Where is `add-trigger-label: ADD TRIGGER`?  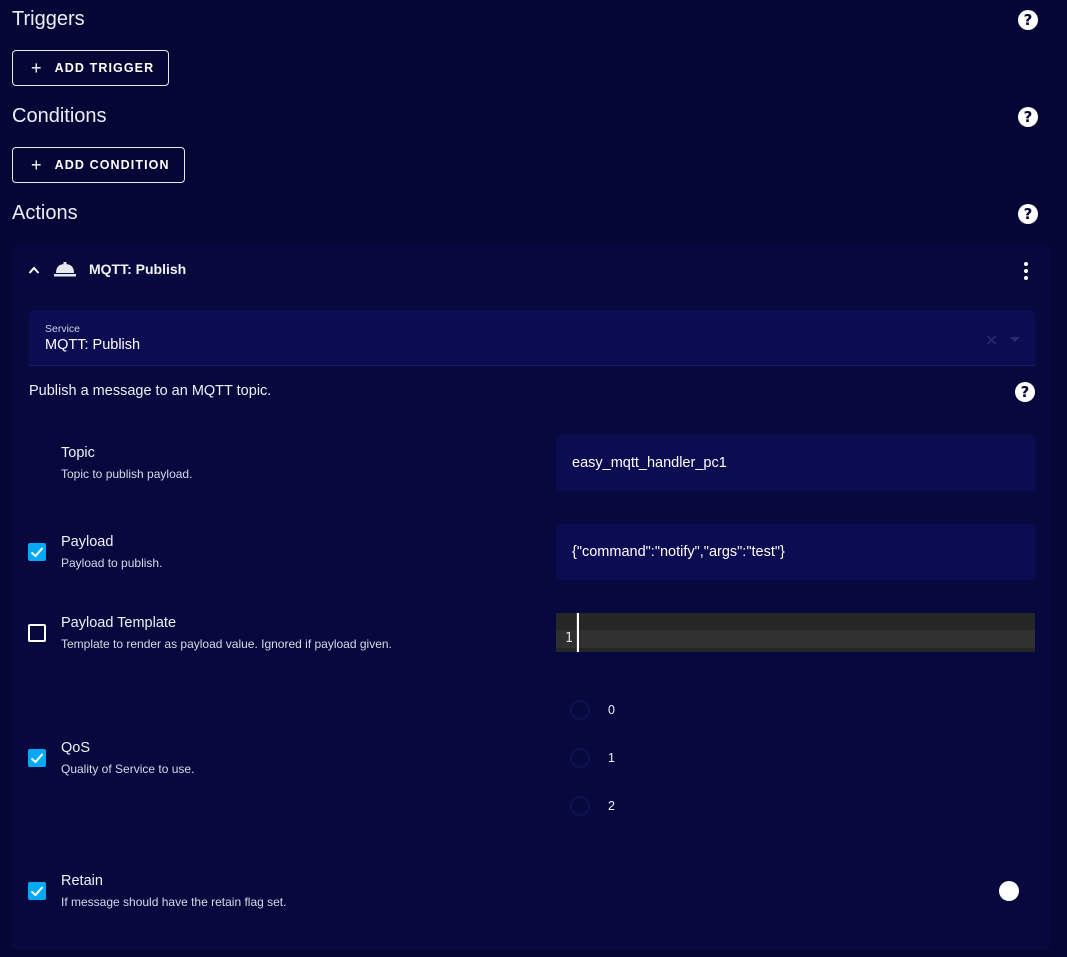
add-trigger-label: ADD TRIGGER is located at coordinates (104, 68).